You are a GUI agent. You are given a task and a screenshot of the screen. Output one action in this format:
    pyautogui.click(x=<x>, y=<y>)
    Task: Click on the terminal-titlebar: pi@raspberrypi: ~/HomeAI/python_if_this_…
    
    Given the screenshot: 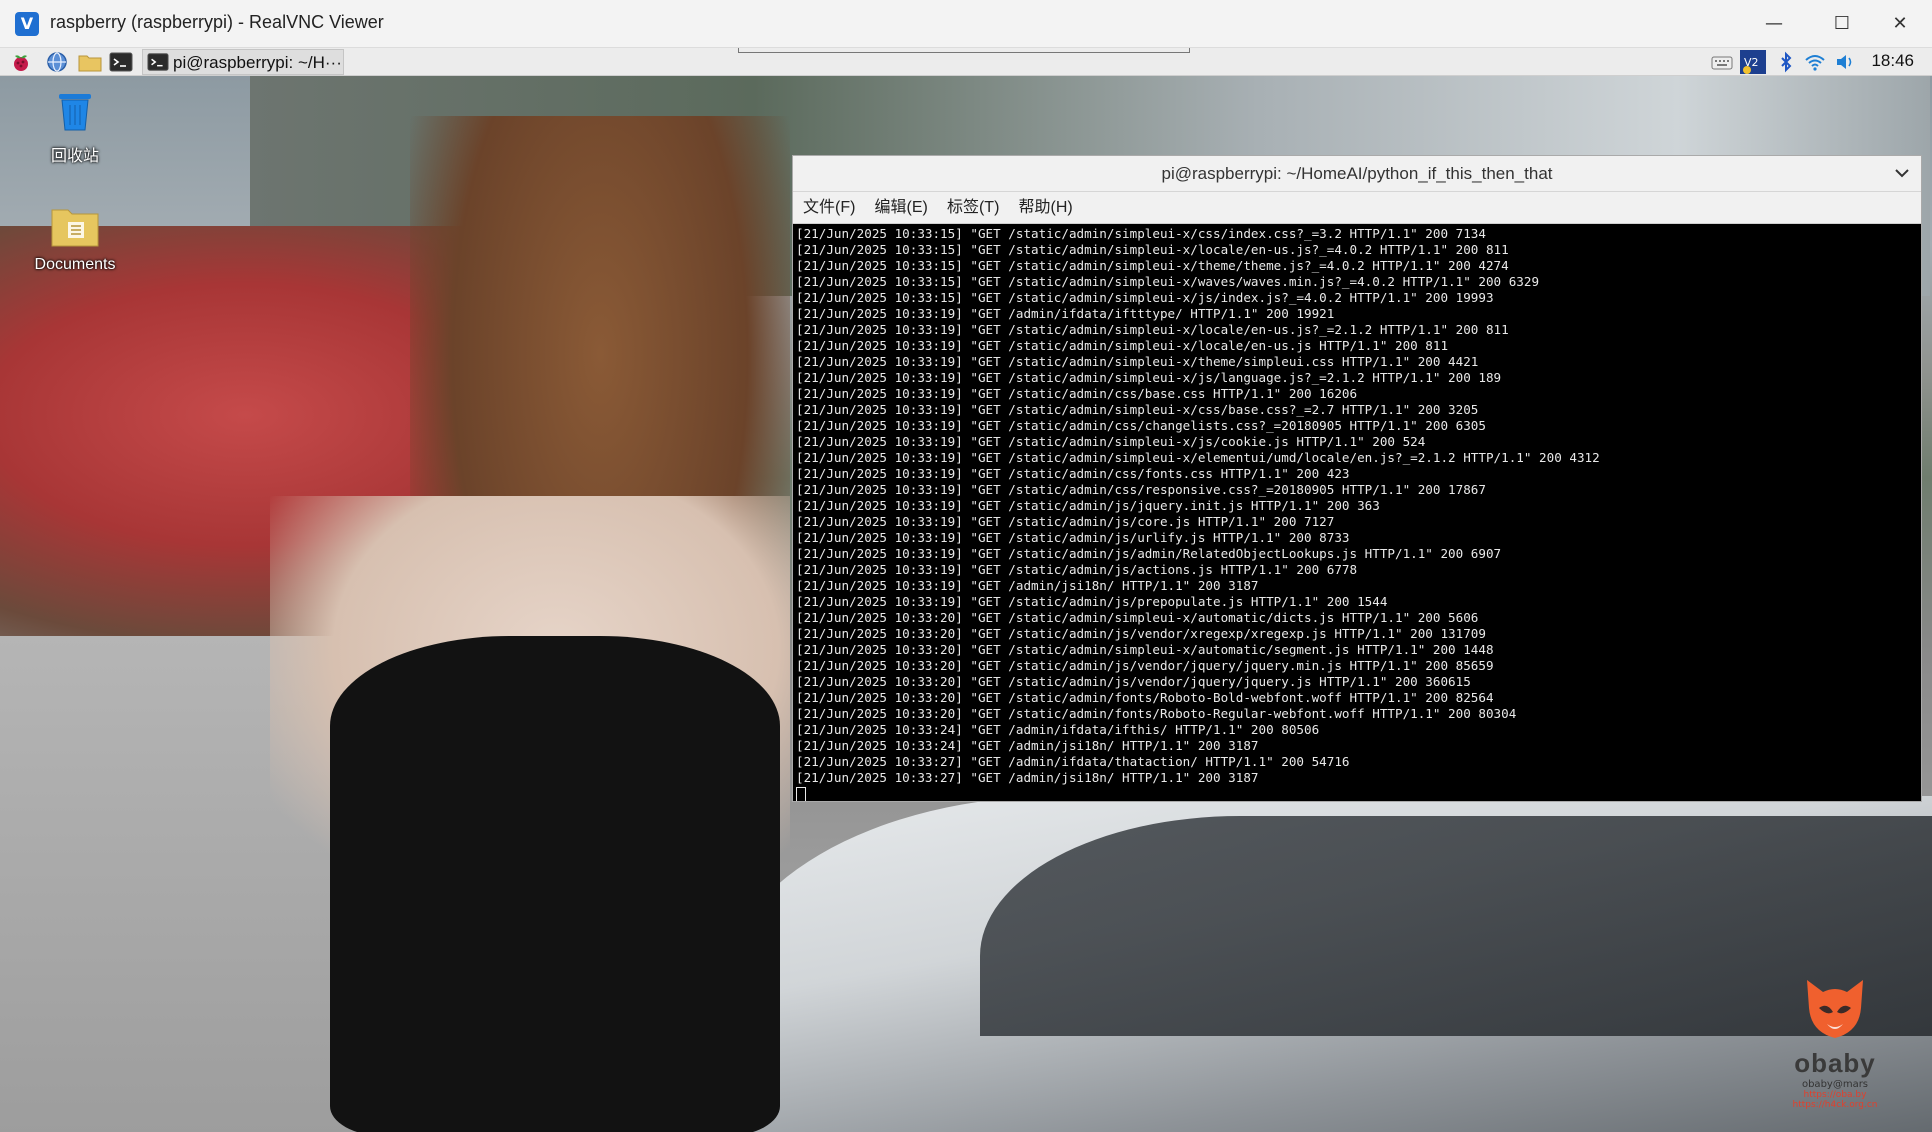 What is the action you would take?
    pyautogui.click(x=1357, y=174)
    